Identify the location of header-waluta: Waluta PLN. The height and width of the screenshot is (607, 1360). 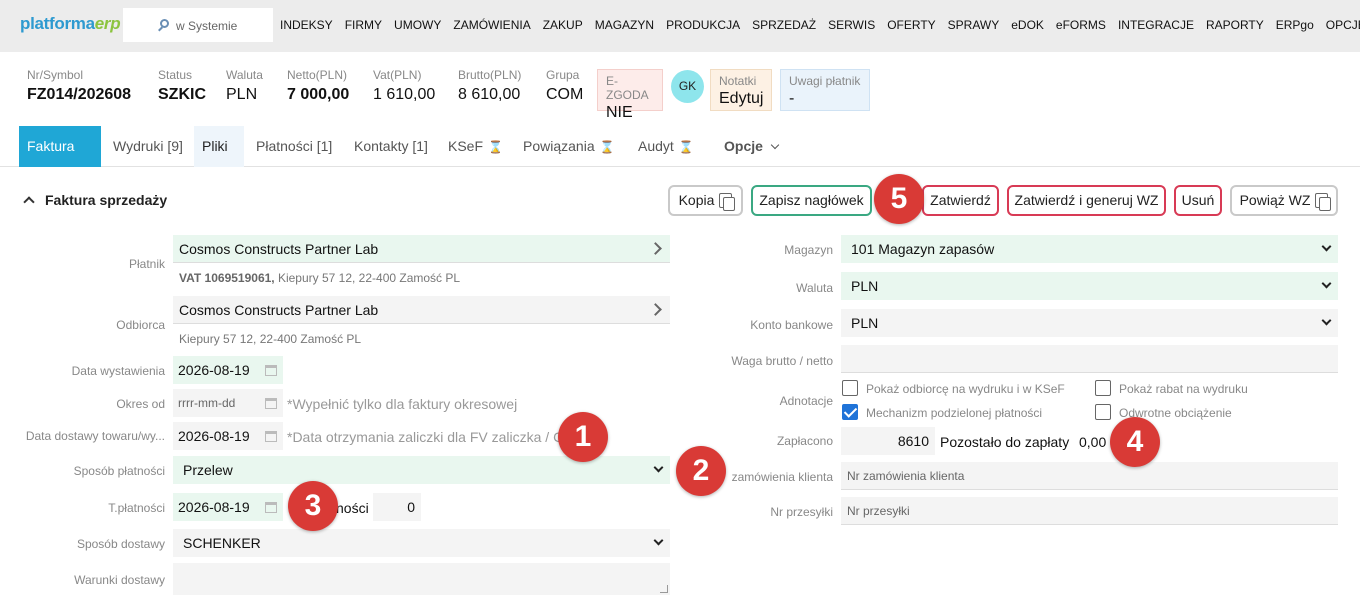
(244, 90).